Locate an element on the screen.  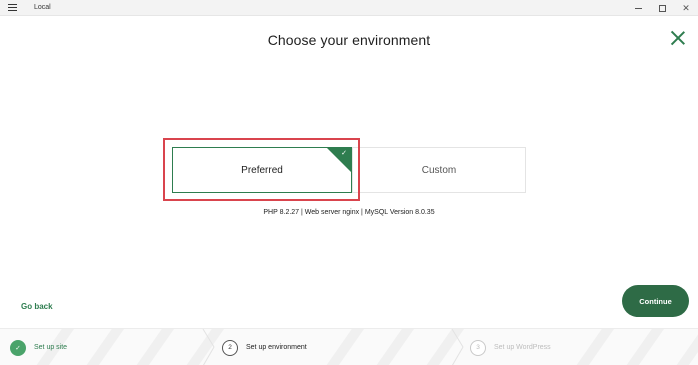
custom-option-label: Custom is located at coordinates (439, 170).